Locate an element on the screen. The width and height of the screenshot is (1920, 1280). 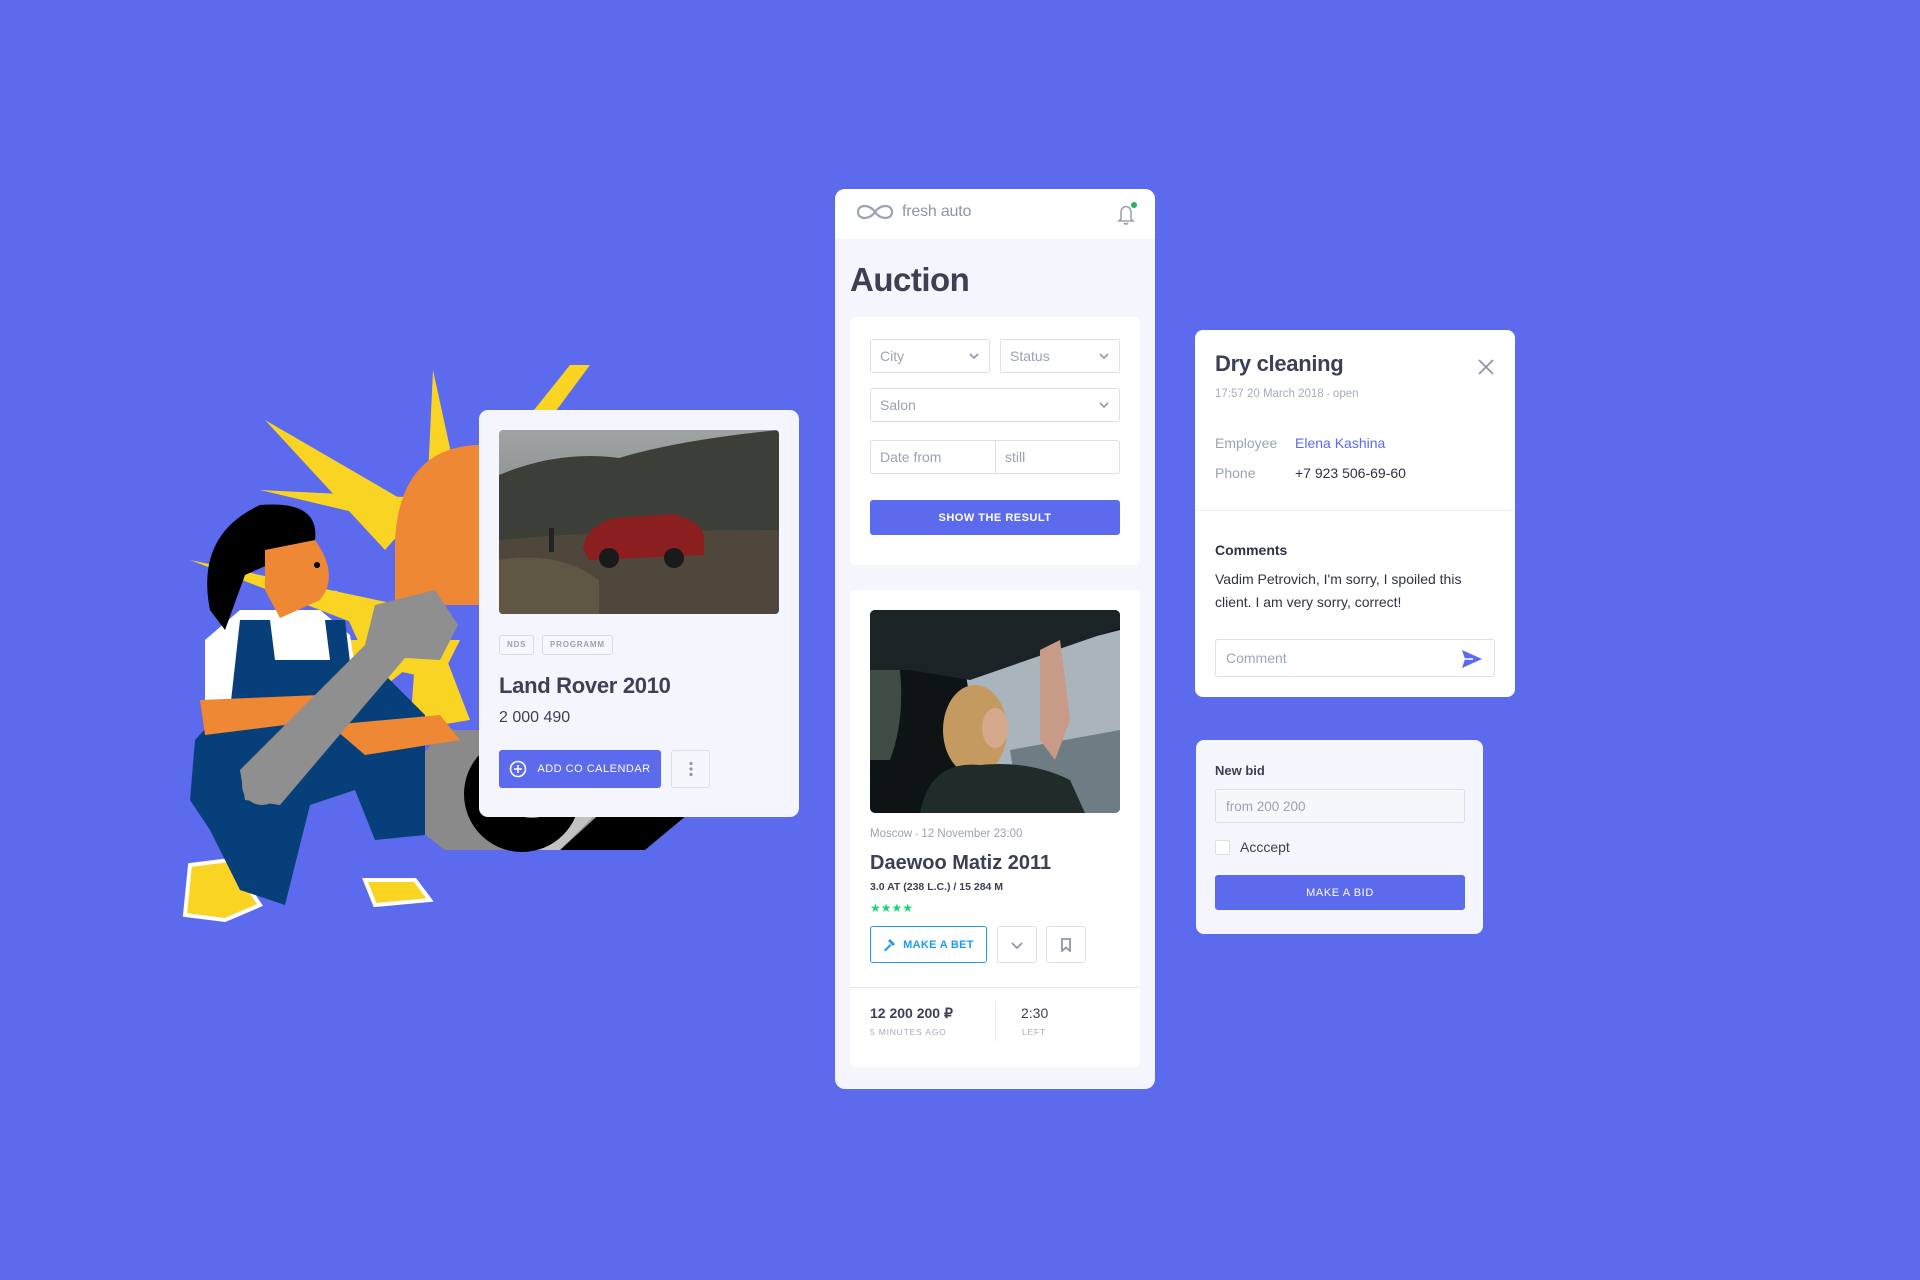
more-options-button is located at coordinates (690, 769).